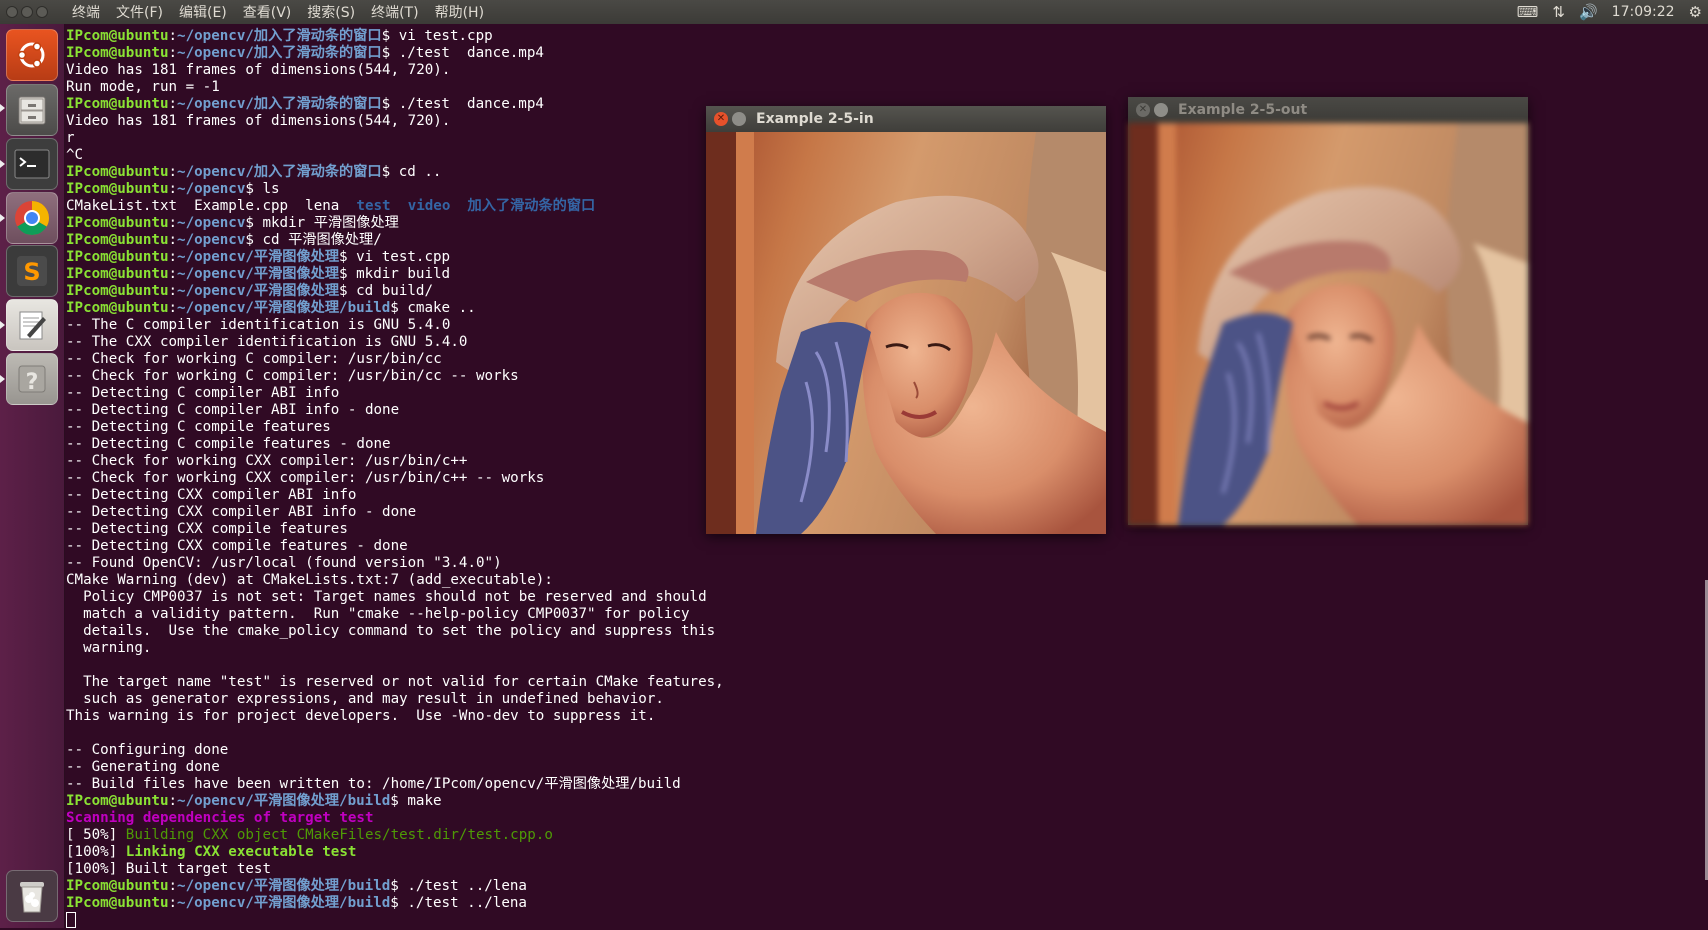 This screenshot has width=1708, height=930. What do you see at coordinates (462, 104) in the screenshot?
I see `terminal-text: $ ./test dance.mp4` at bounding box center [462, 104].